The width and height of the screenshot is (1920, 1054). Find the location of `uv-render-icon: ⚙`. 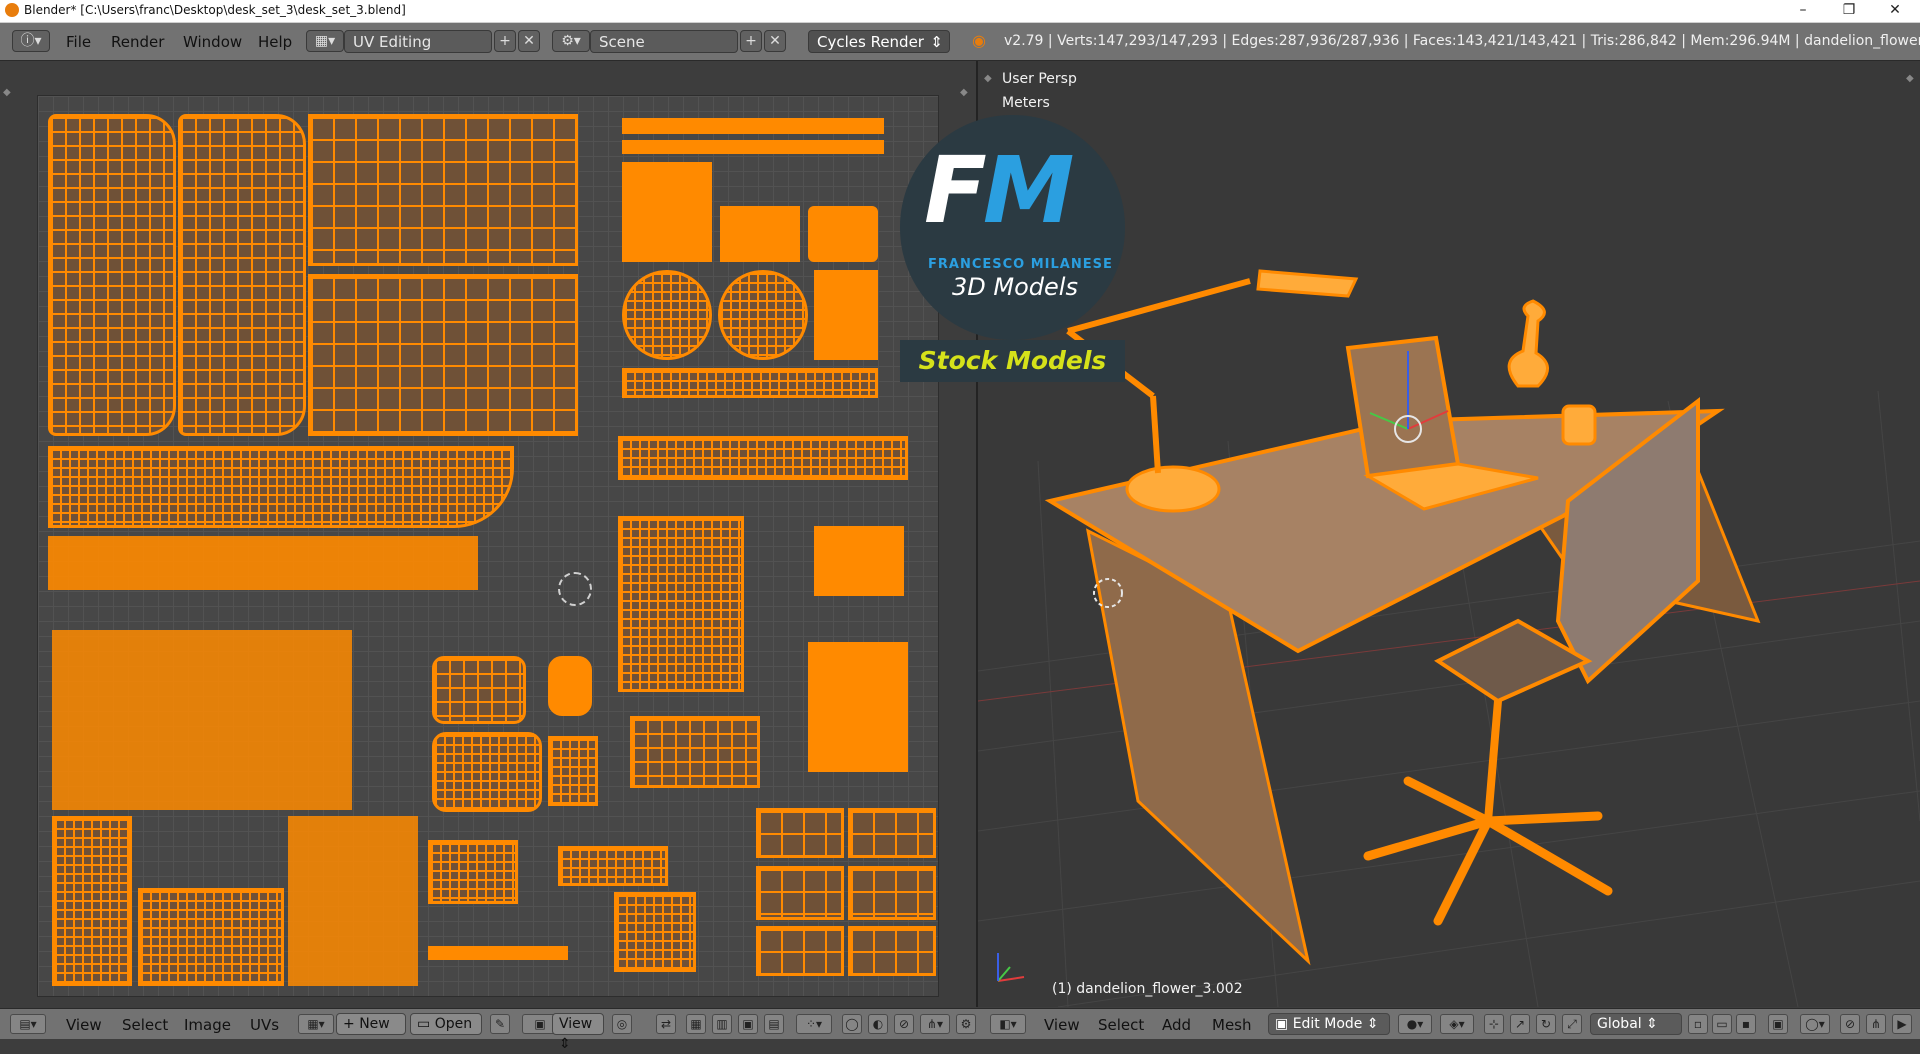

uv-render-icon: ⚙ is located at coordinates (966, 1024).